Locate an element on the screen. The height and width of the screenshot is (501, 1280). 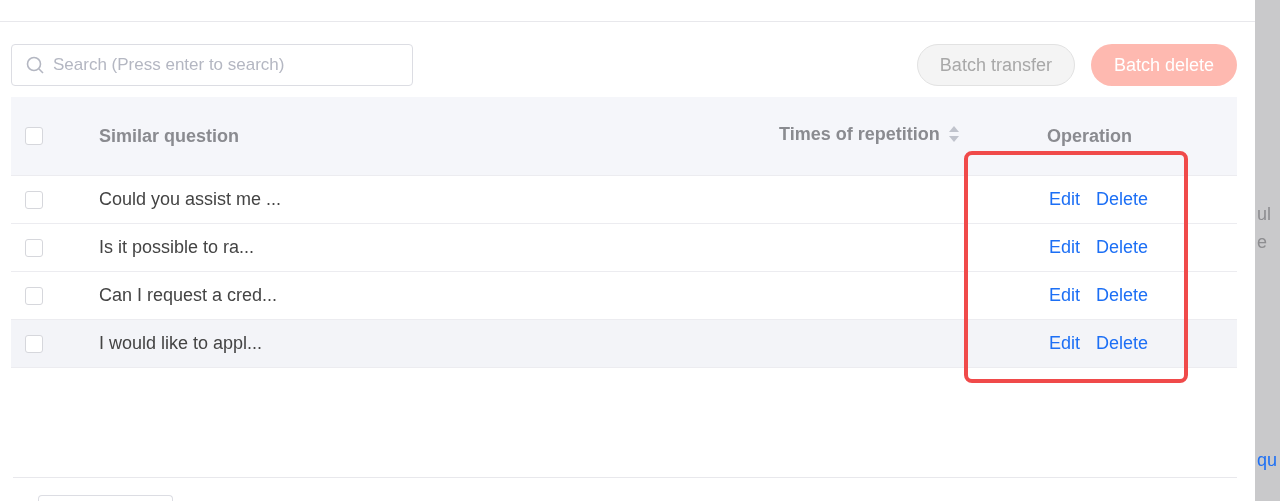
column-header: Similar question is located at coordinates (170, 136).